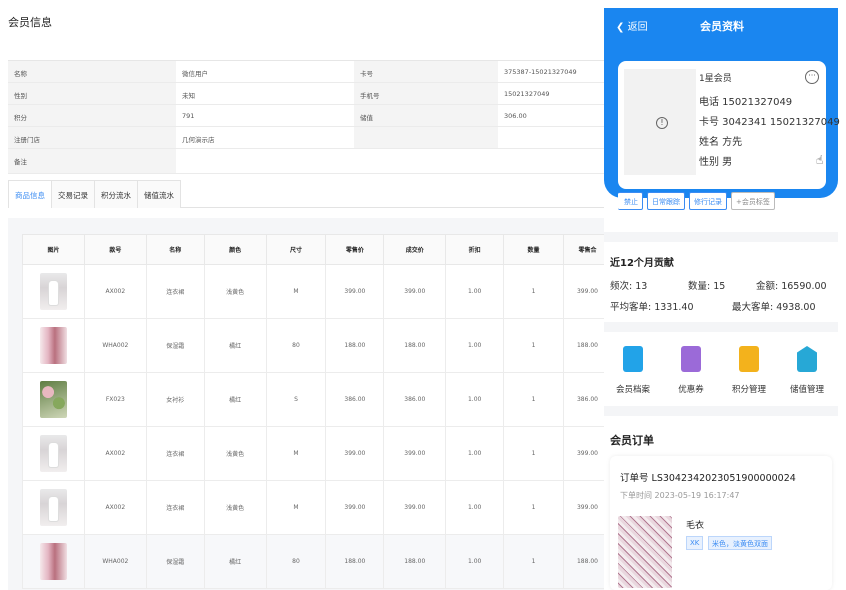  Describe the element at coordinates (188, 116) in the screenshot. I see `info-value: 791` at that location.